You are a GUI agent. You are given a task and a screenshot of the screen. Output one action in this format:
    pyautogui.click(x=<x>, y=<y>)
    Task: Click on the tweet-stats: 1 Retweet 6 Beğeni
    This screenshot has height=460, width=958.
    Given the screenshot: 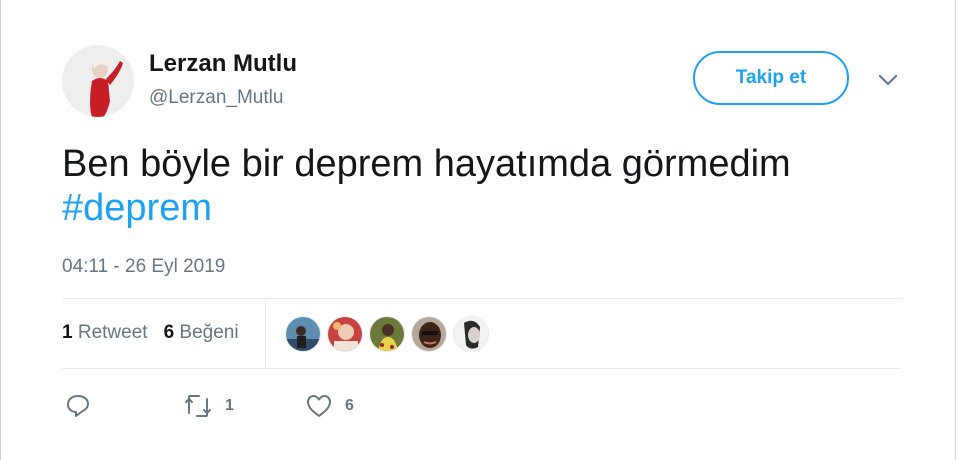 What is the action you would take?
    pyautogui.click(x=150, y=333)
    